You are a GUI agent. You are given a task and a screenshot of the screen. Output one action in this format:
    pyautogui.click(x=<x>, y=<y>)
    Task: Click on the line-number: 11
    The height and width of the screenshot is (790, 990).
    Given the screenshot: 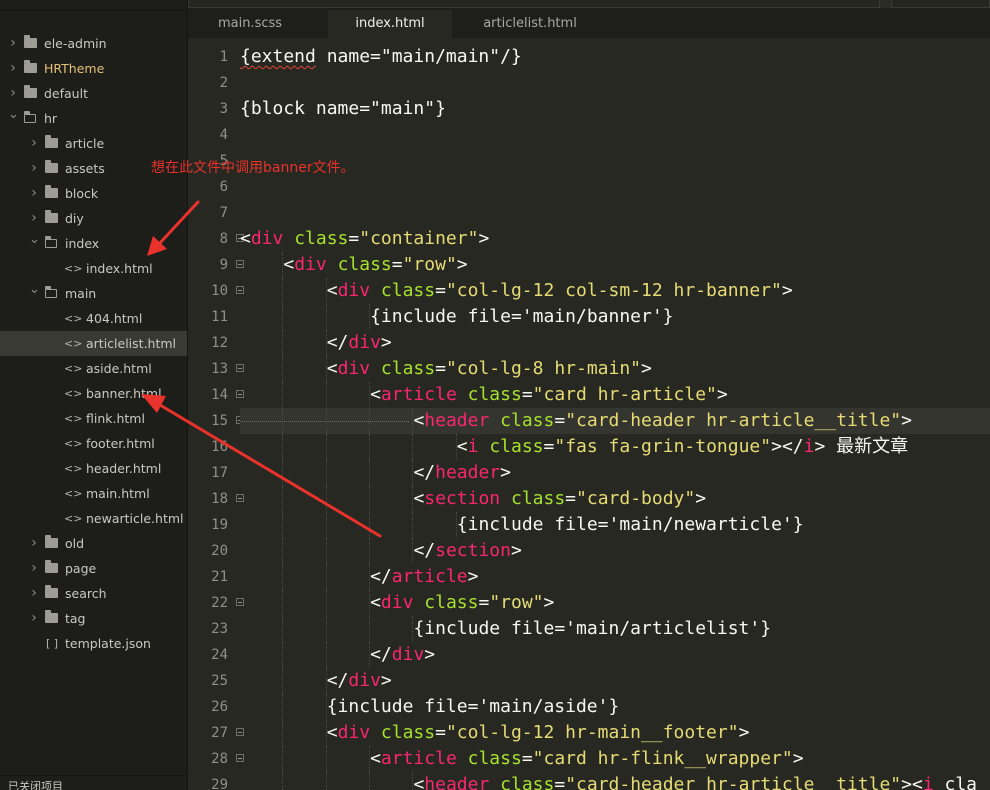 What is the action you would take?
    pyautogui.click(x=219, y=317)
    